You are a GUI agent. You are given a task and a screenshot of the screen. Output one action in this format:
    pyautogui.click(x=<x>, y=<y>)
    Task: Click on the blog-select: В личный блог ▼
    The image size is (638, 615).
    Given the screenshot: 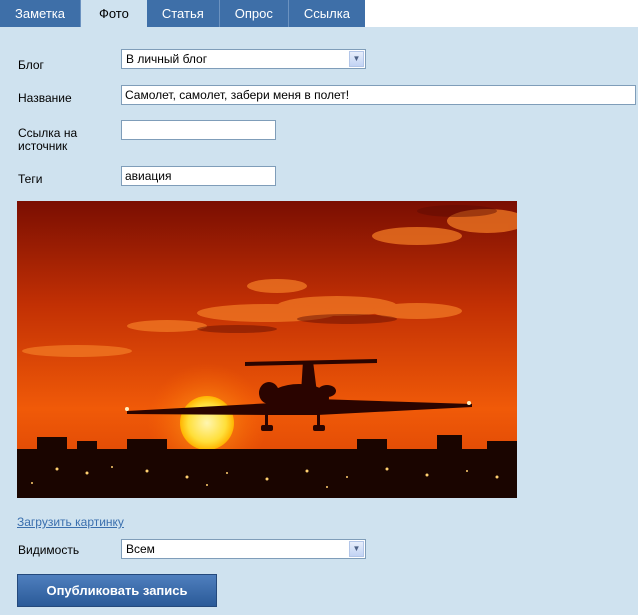 What is the action you would take?
    pyautogui.click(x=243, y=59)
    